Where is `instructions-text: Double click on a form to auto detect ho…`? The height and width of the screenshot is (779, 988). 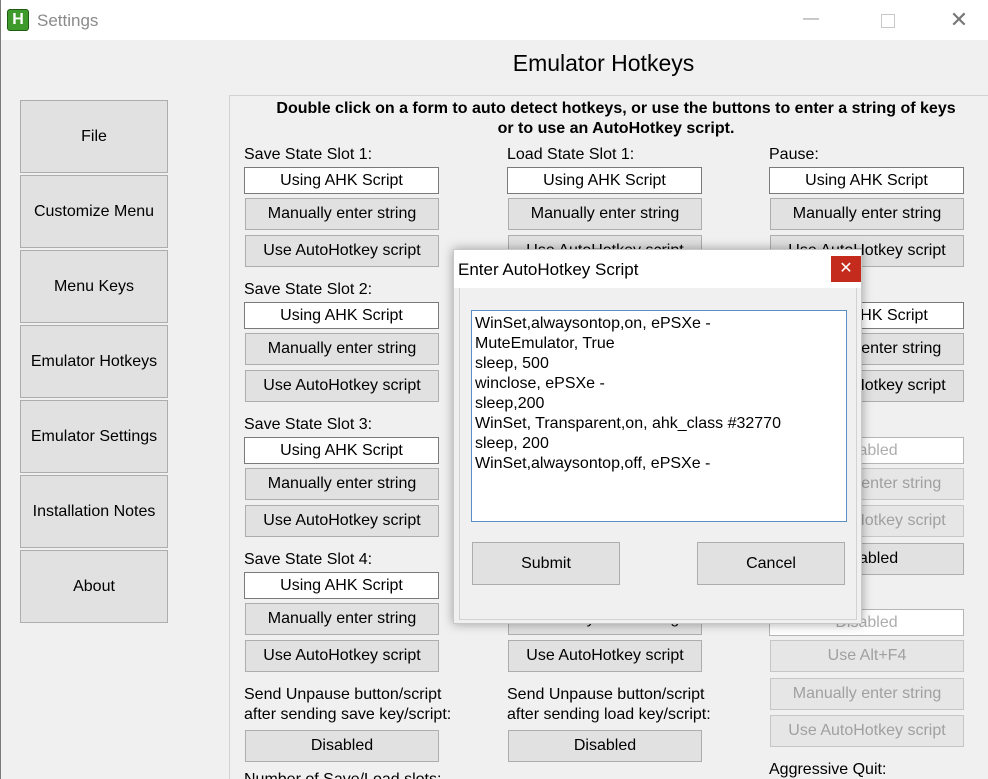 instructions-text: Double click on a form to auto detect ho… is located at coordinates (616, 119).